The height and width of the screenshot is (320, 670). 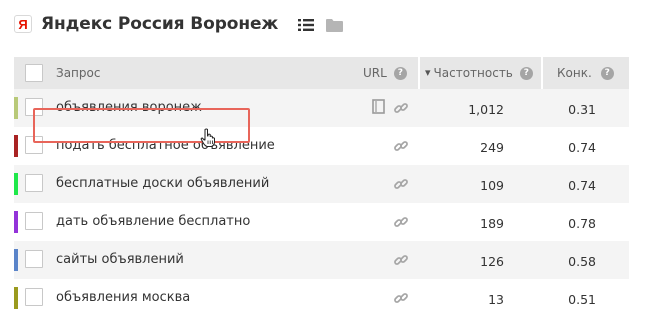 I want to click on yandex-logo-icon: Я, so click(x=23, y=24).